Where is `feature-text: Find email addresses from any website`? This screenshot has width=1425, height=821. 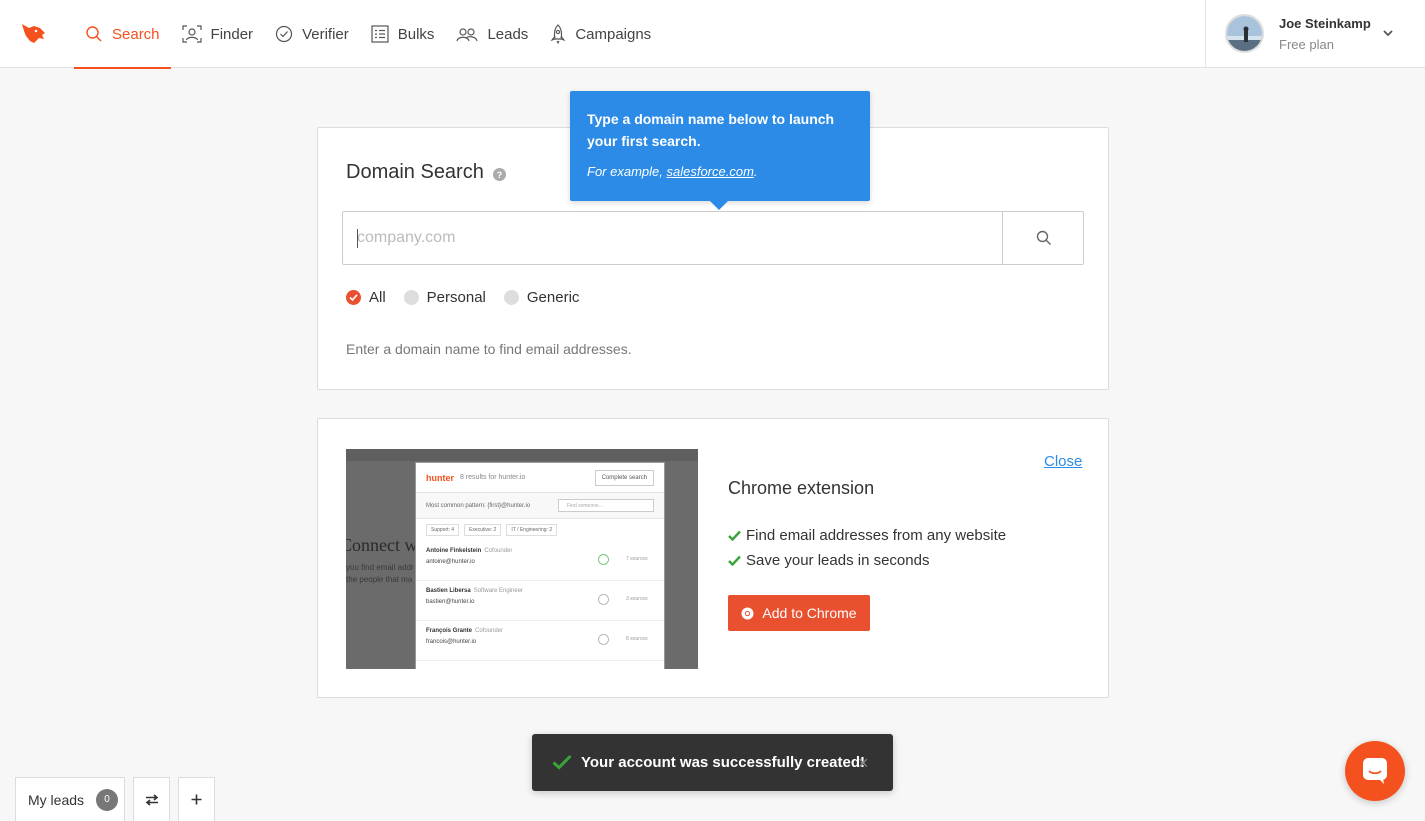 feature-text: Find email addresses from any website is located at coordinates (876, 535).